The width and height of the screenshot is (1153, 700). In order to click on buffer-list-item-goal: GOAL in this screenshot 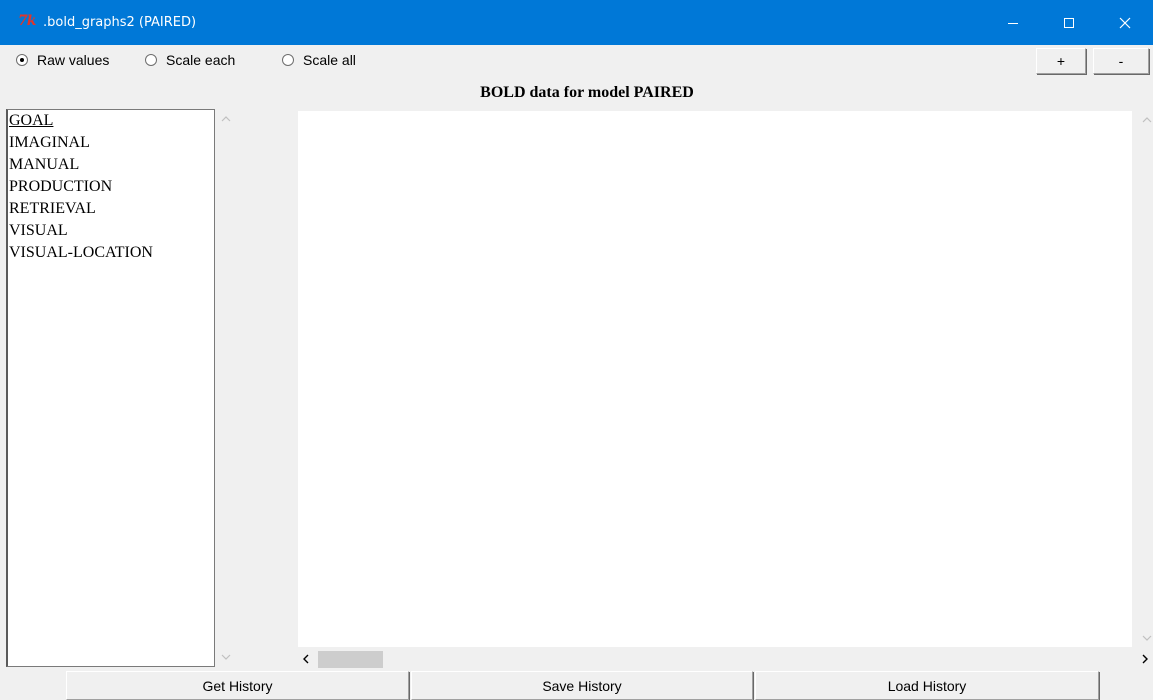, I will do `click(111, 121)`.